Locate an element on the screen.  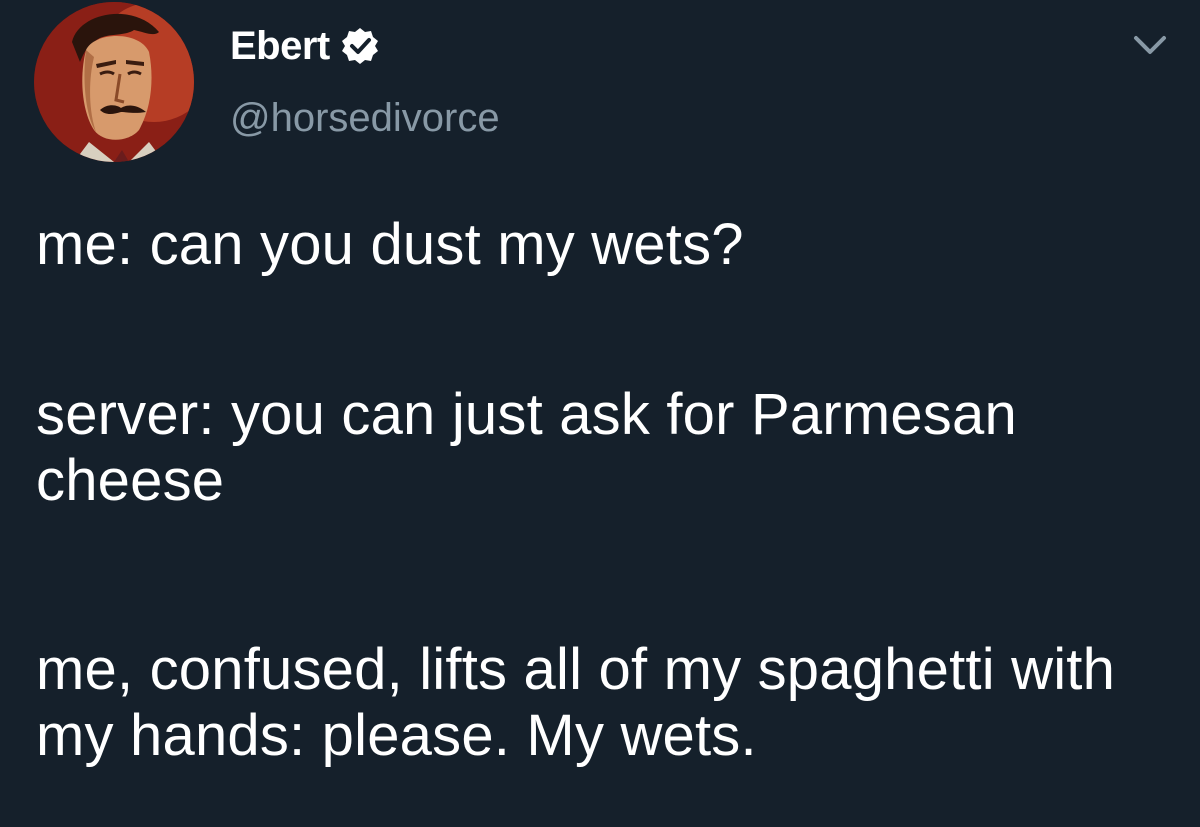
display-name: Ebert is located at coordinates (280, 46).